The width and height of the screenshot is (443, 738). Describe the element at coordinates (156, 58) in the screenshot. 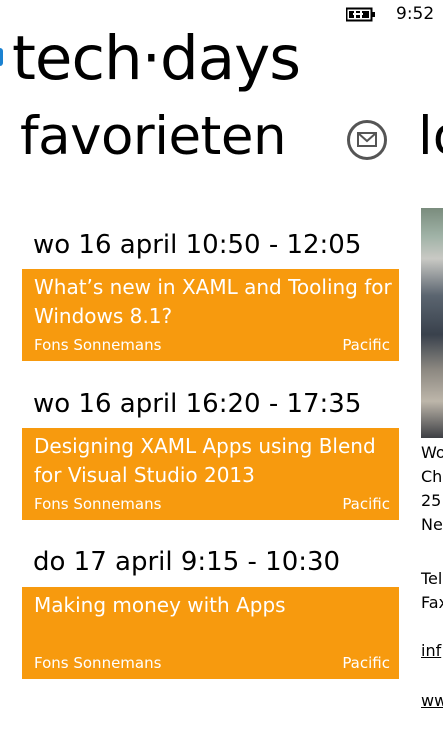

I see `app-title: tech·days` at that location.